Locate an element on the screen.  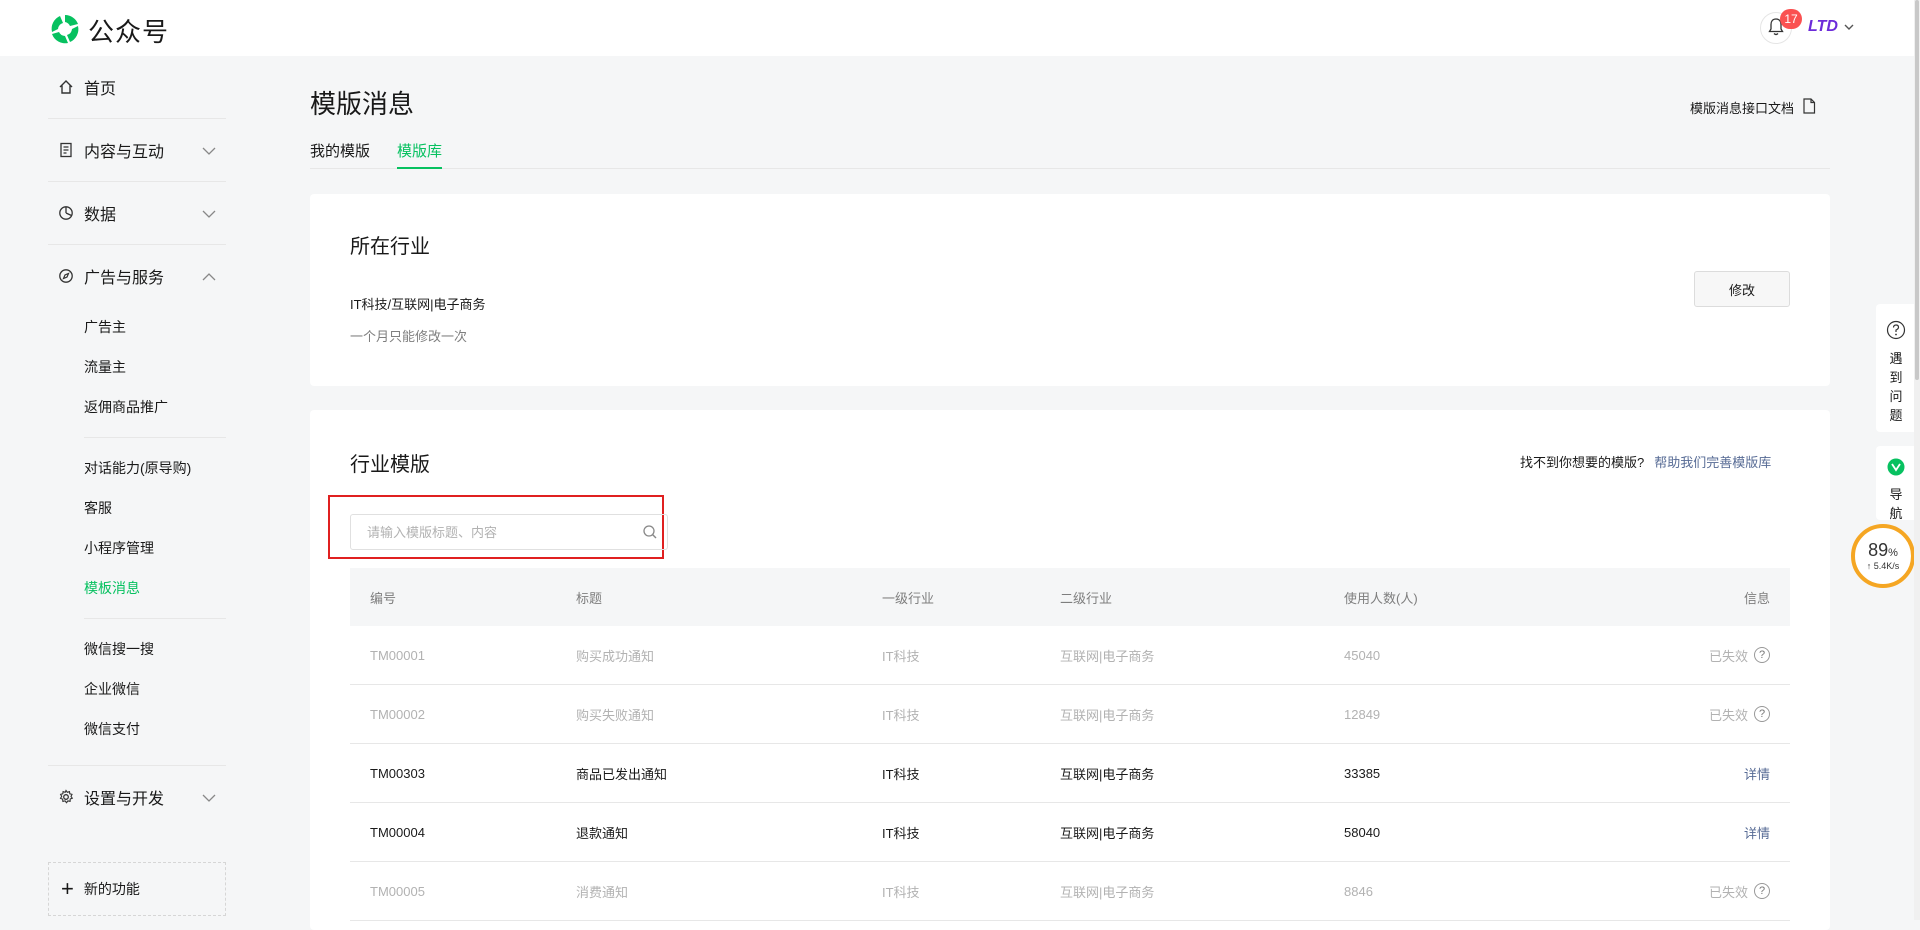
industry-value: IT科技/互联网|电子商务 is located at coordinates (418, 304).